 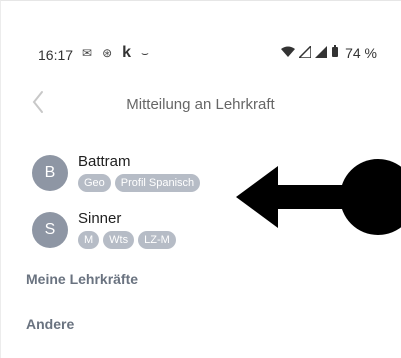 I want to click on recipient-name: Battram, so click(x=104, y=161).